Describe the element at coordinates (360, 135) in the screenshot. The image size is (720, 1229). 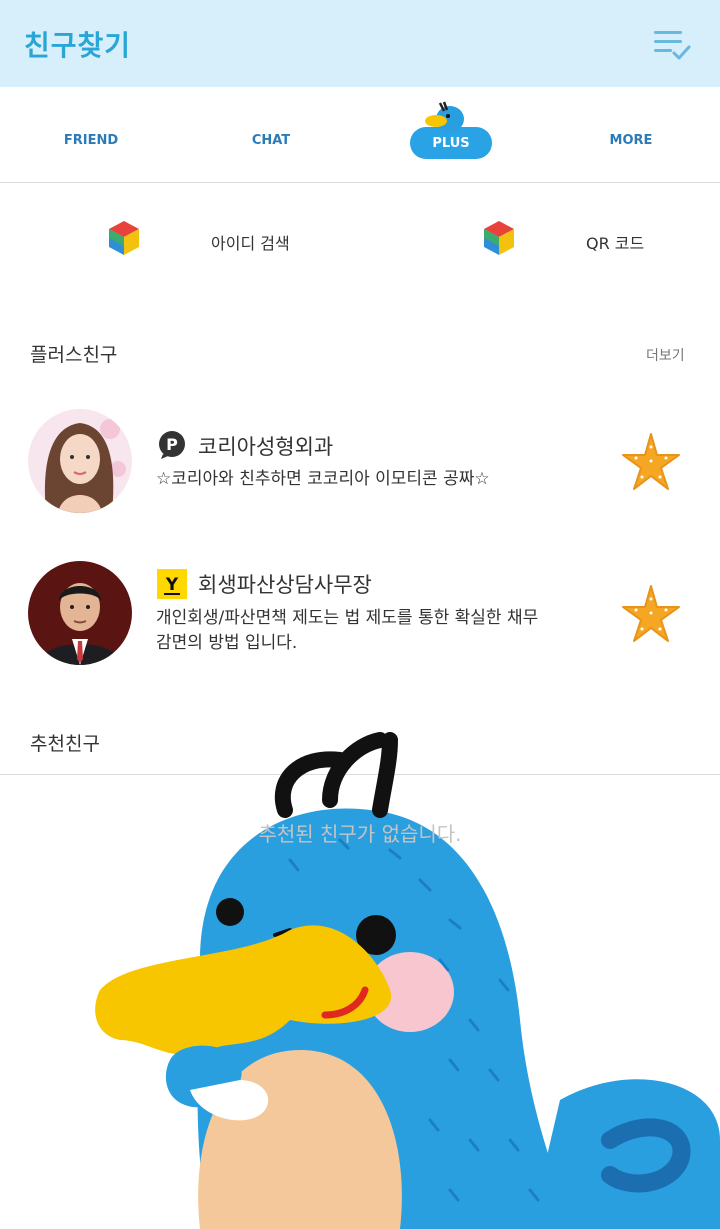
I see `tab-bar: FRIEND CHAT PLUS MORE` at that location.